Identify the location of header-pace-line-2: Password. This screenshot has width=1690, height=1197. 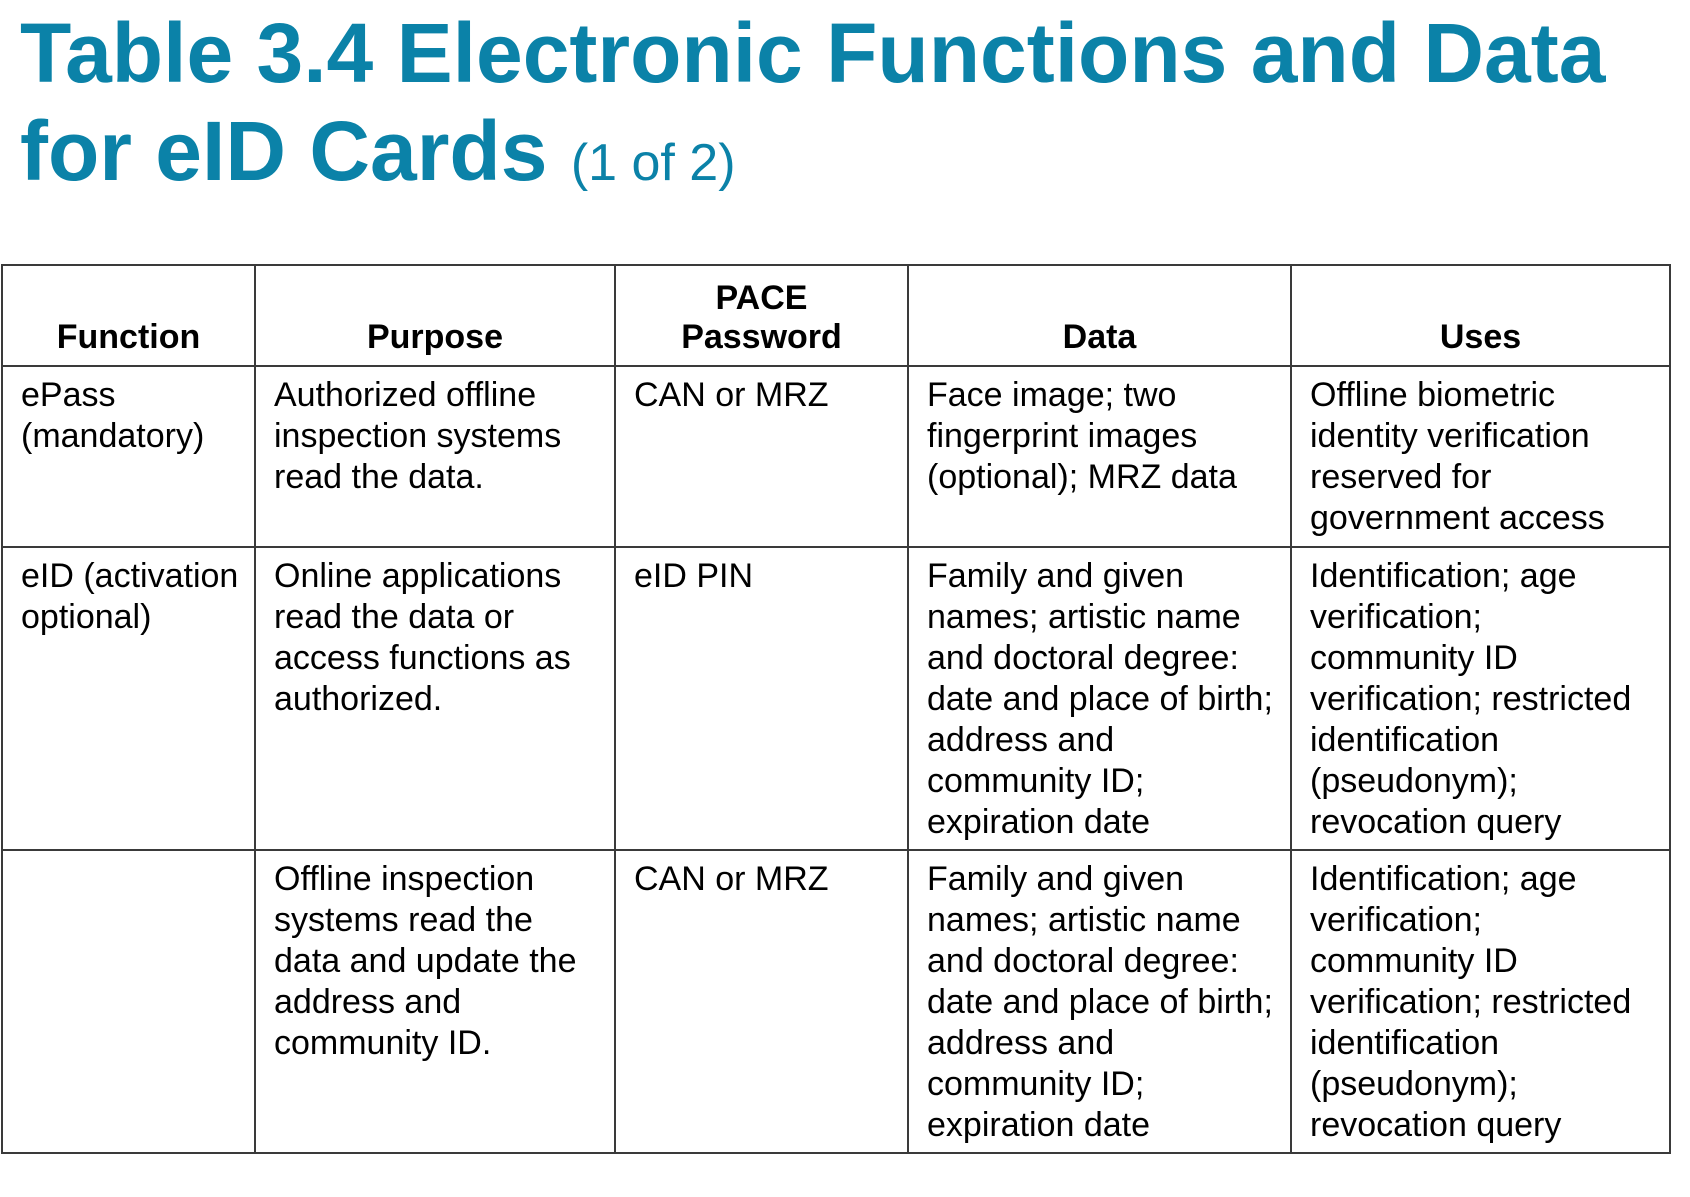
(761, 337).